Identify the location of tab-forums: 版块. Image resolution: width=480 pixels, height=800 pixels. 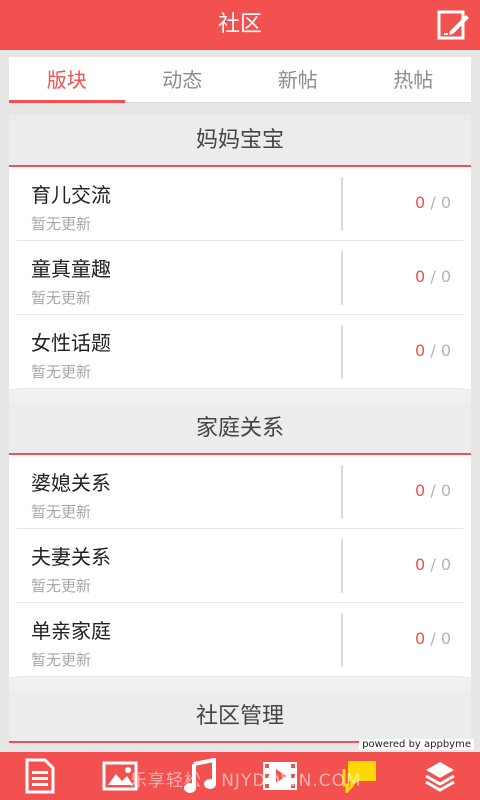
(67, 80).